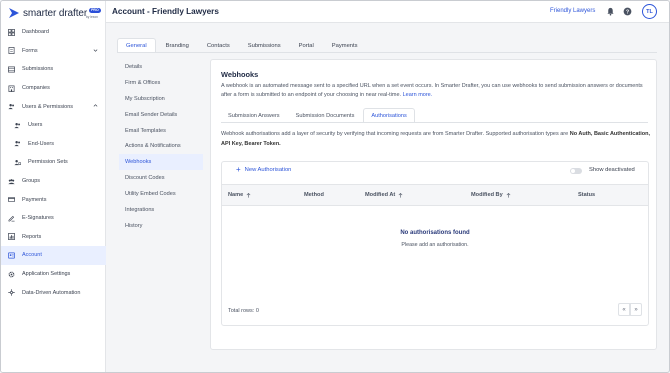  What do you see at coordinates (95, 10) in the screenshot?
I see `brand-badge: PRO` at bounding box center [95, 10].